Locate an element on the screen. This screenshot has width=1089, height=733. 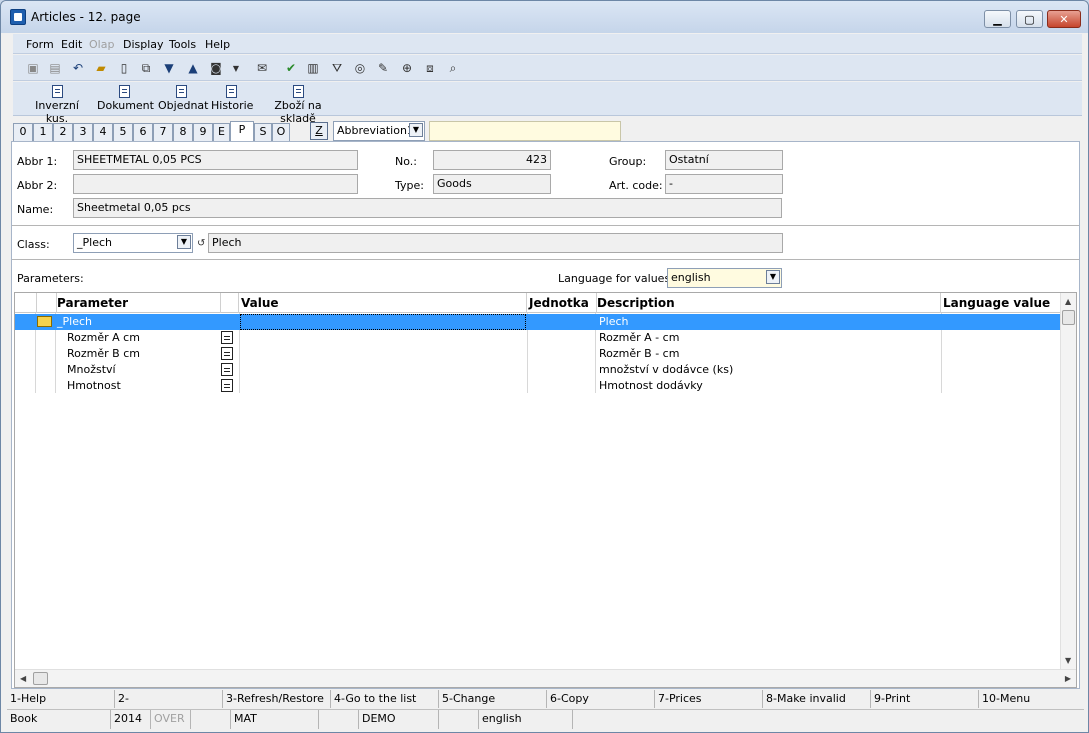
tab-3: 3 is located at coordinates (83, 132).